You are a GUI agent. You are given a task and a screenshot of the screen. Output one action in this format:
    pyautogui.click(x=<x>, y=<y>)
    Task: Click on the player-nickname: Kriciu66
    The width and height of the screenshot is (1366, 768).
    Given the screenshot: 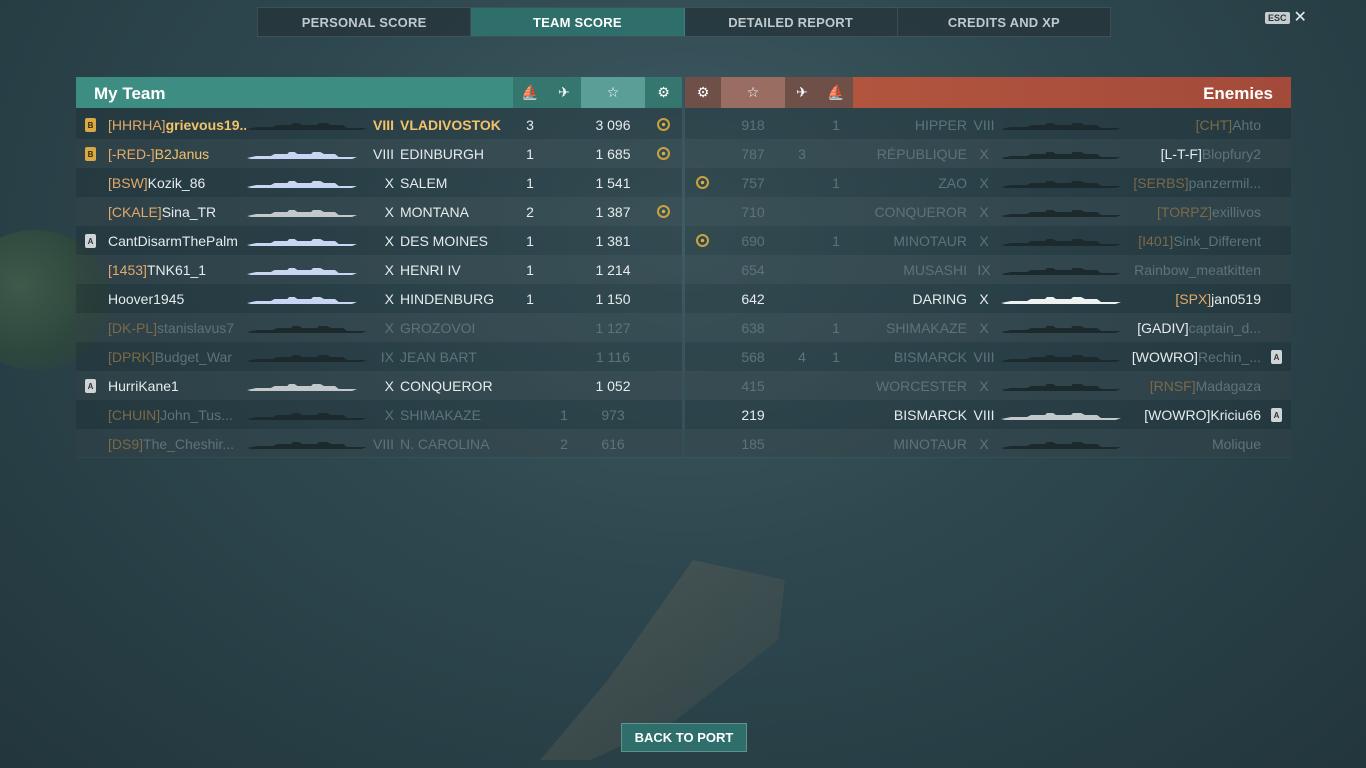 What is the action you would take?
    pyautogui.click(x=1235, y=415)
    